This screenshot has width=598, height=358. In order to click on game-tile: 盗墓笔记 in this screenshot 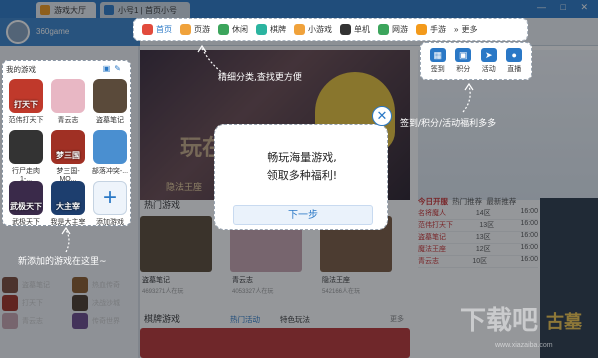, I will do `click(110, 103)`.